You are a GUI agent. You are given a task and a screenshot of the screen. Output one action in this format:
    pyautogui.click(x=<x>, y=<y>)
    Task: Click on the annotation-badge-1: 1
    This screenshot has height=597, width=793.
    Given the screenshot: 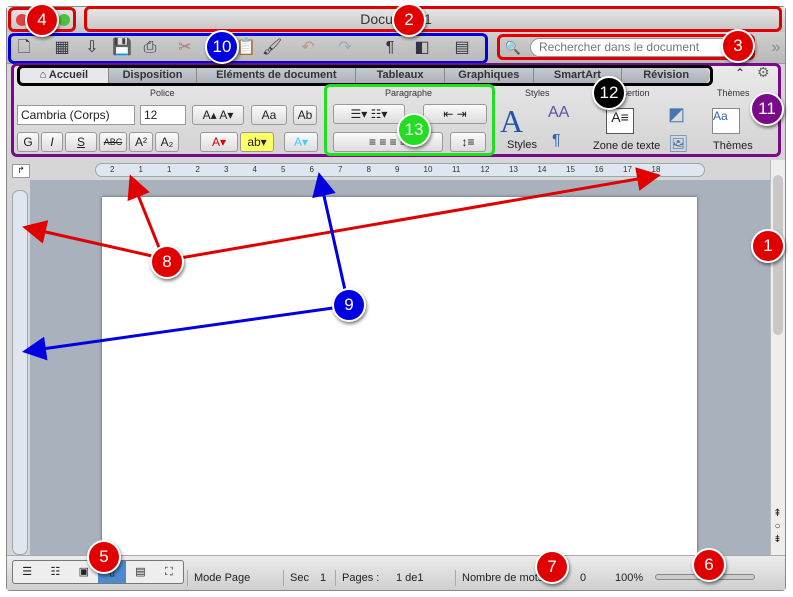 What is the action you would take?
    pyautogui.click(x=768, y=246)
    